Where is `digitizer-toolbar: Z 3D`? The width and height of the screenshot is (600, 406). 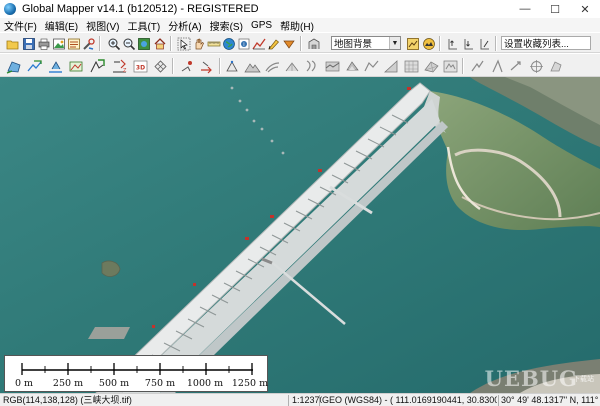 digitizer-toolbar: Z 3D is located at coordinates (300, 65).